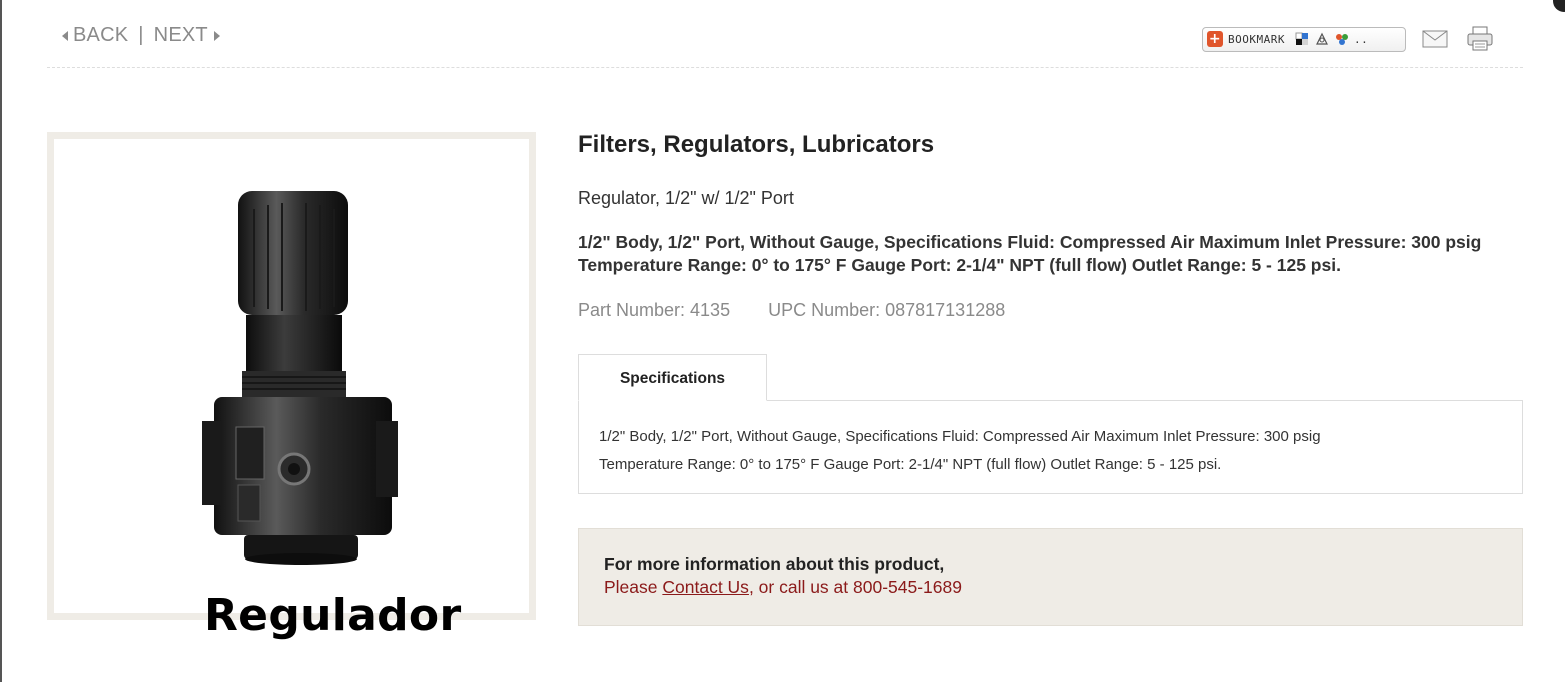 The height and width of the screenshot is (682, 1565). I want to click on print-icon, so click(1480, 39).